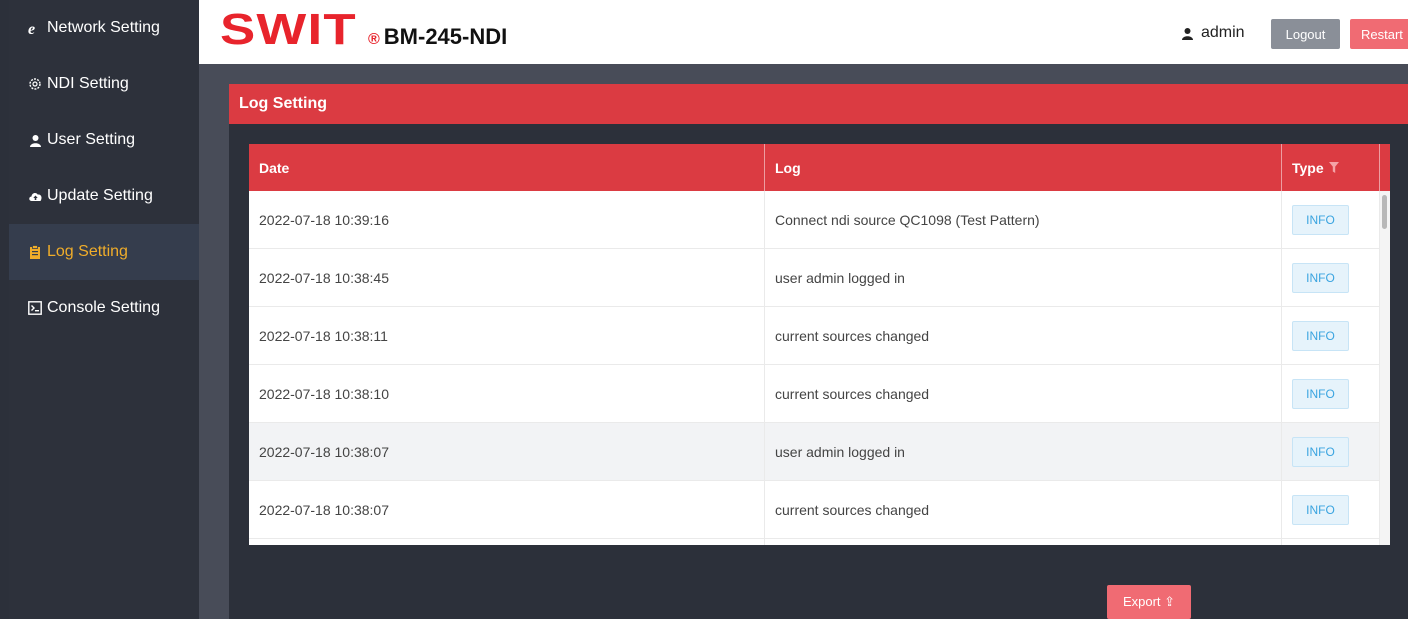 The image size is (1408, 619). I want to click on ie-icon: e, so click(35, 28).